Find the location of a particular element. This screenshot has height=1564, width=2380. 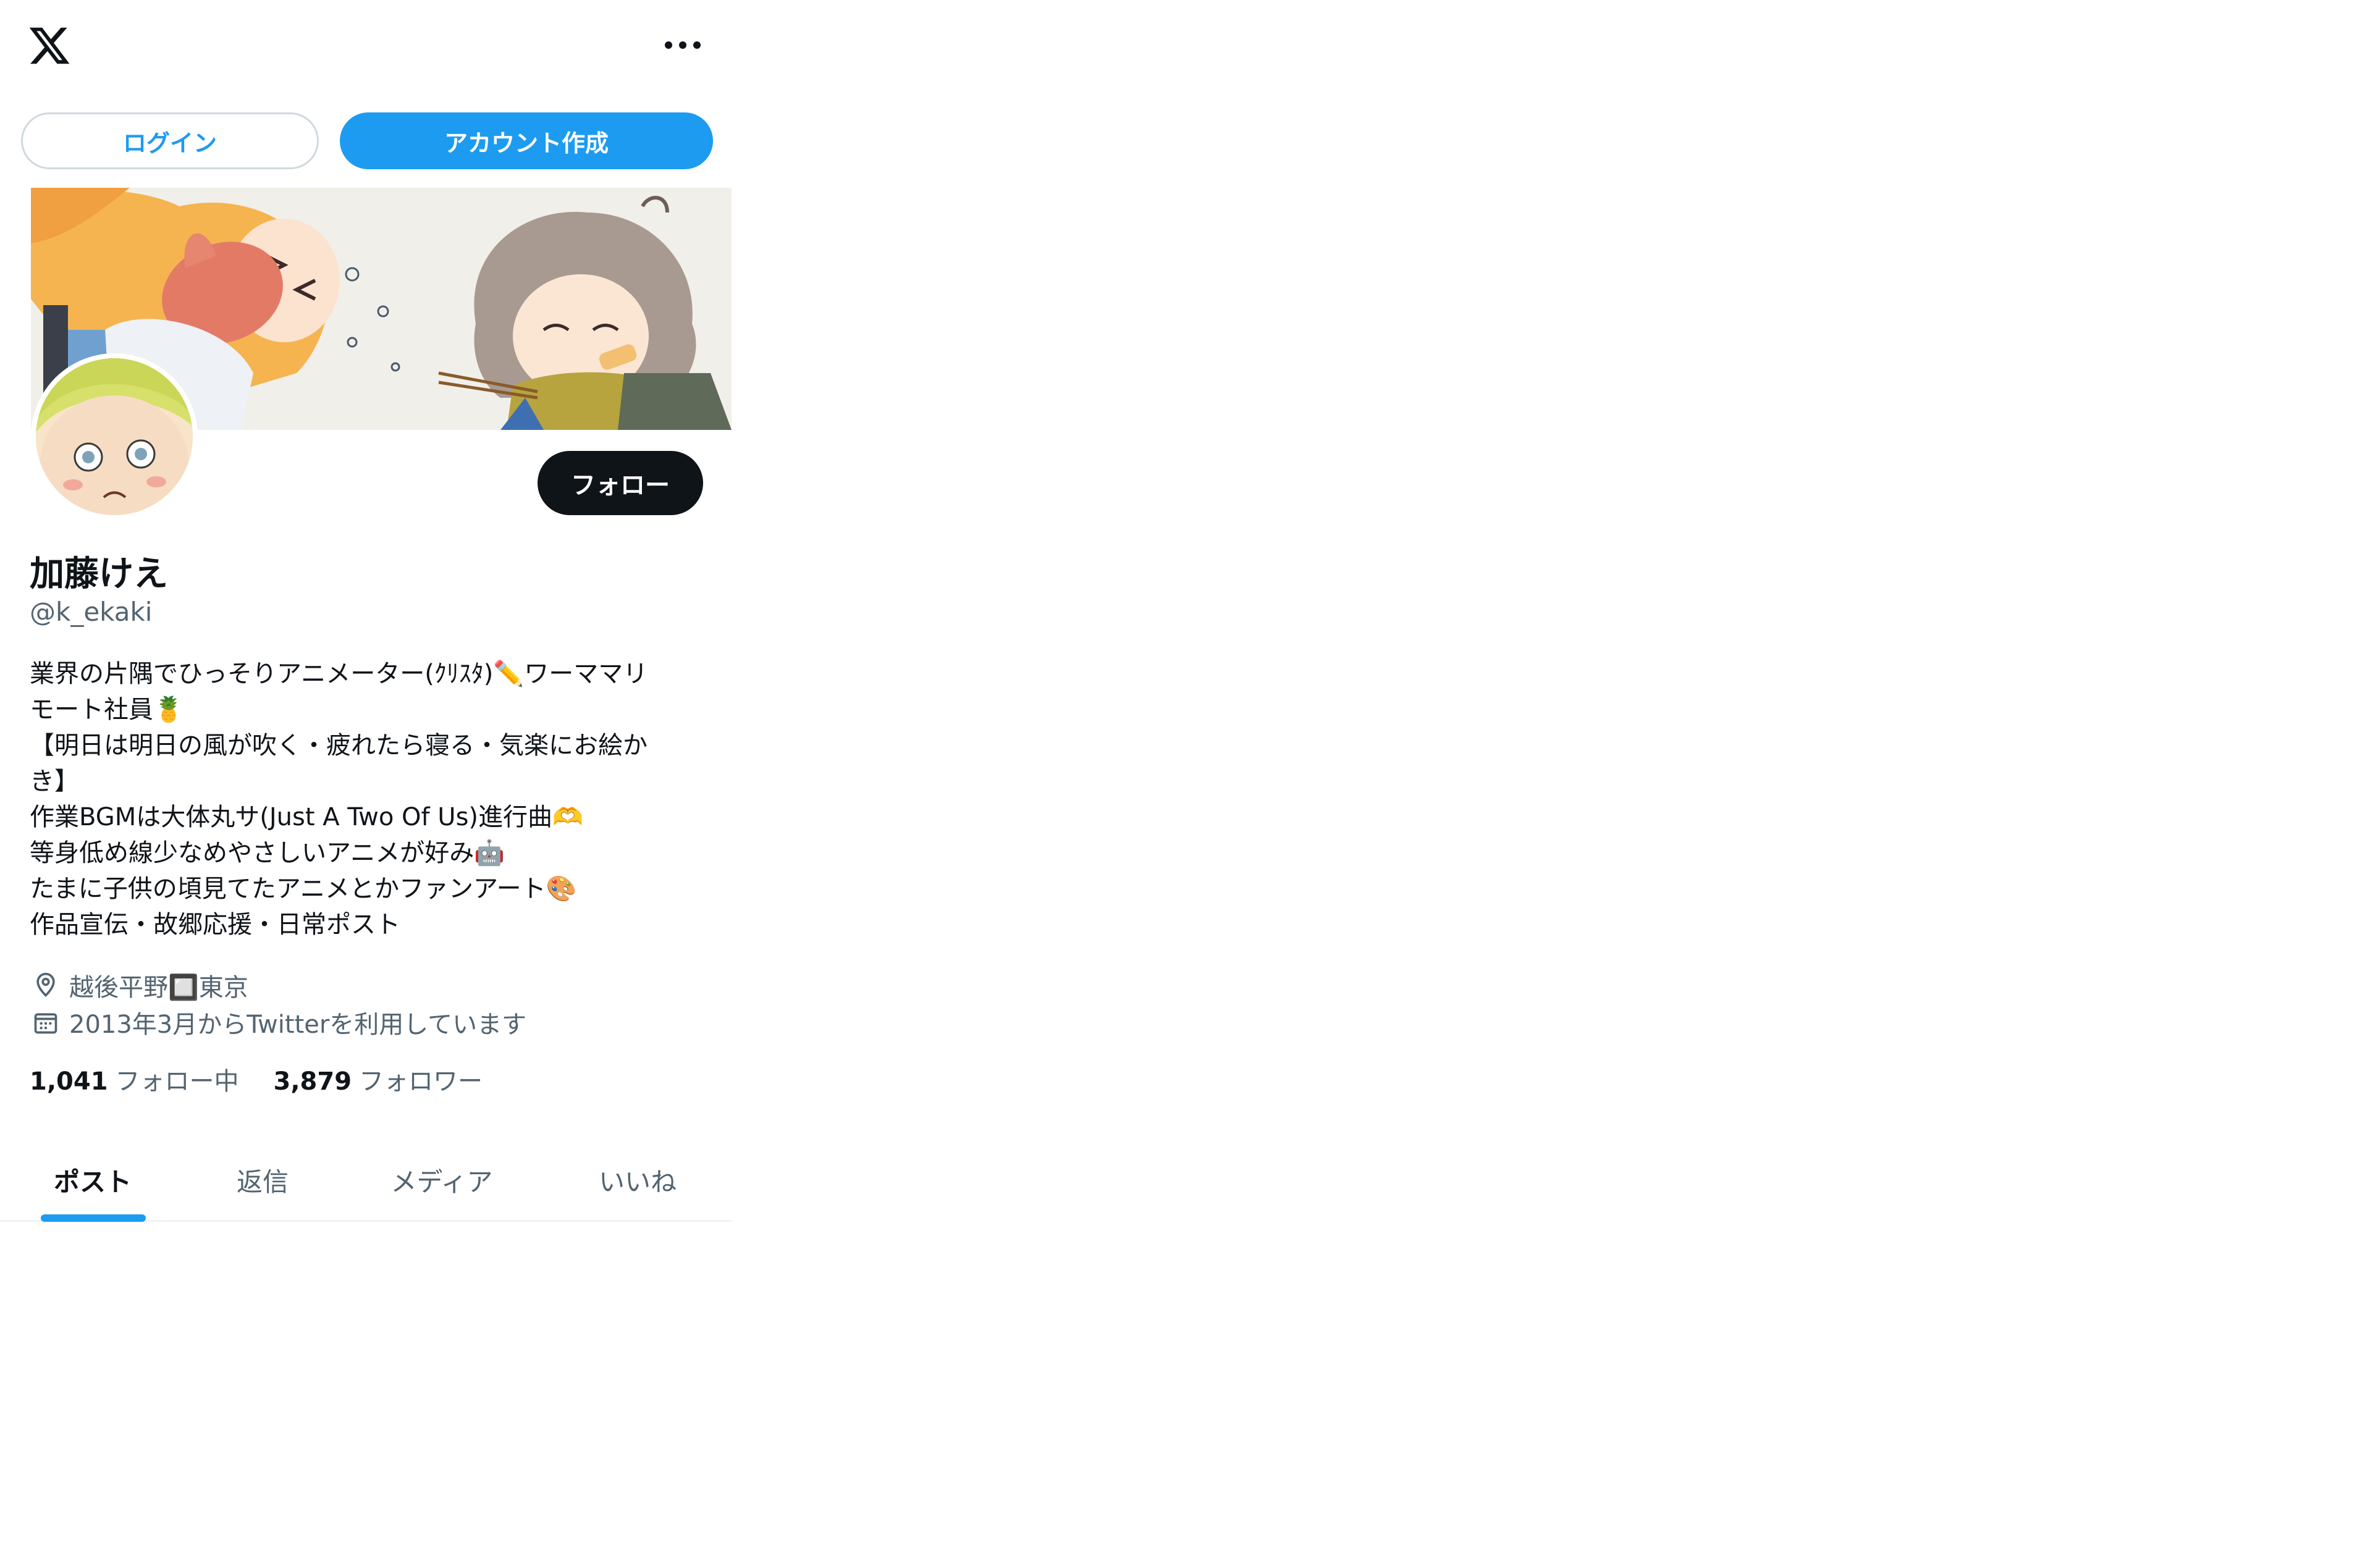

bio-line: 作業BGMは大体丸サ(Just A Two Of Us)進行曲🫶 is located at coordinates (306, 817).